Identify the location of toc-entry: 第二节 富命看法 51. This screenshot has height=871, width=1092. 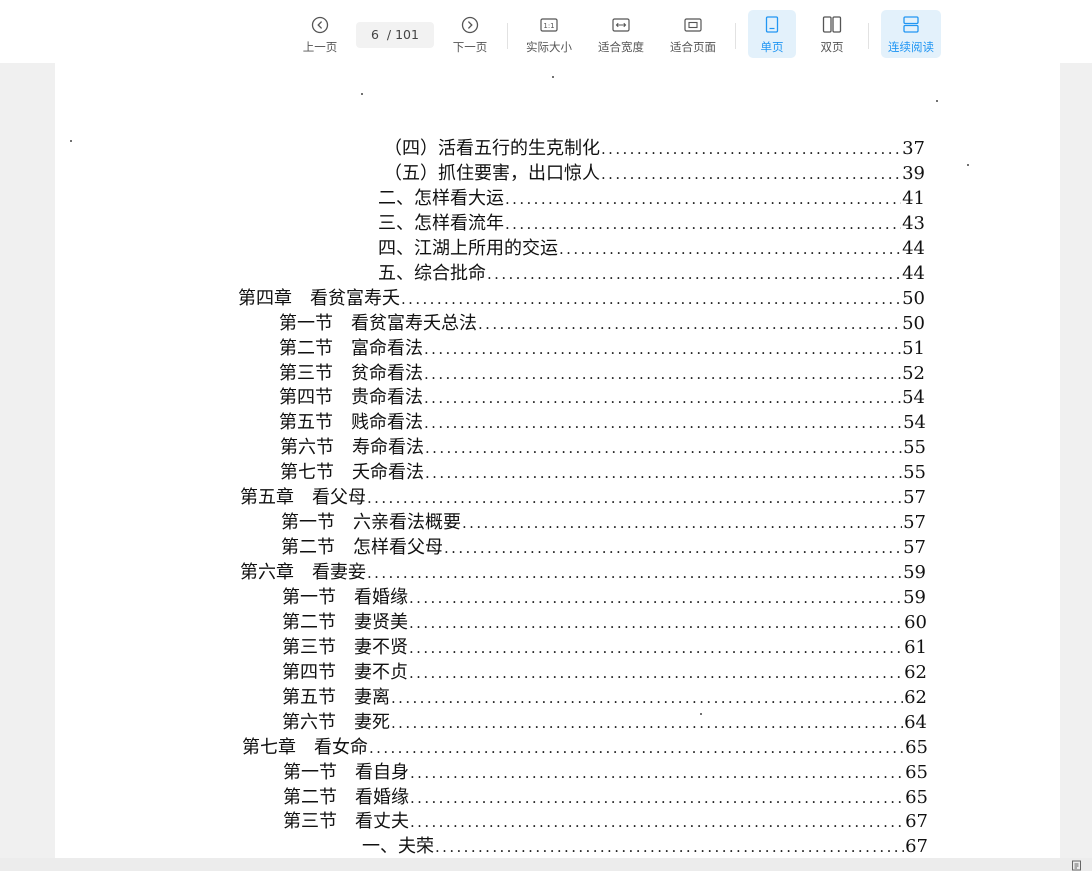
(602, 348).